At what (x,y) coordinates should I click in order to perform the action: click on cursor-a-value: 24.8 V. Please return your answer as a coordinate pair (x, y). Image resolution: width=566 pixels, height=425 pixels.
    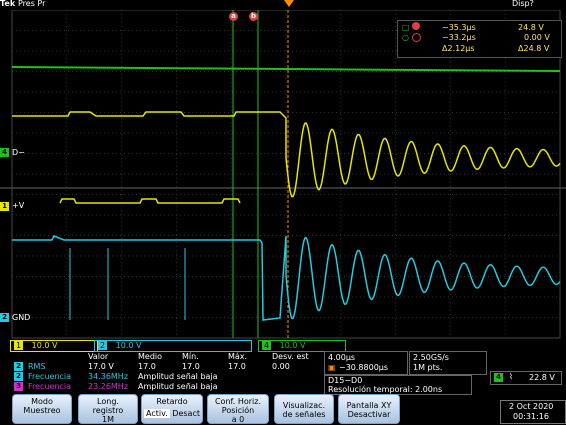
    Looking at the image, I should click on (531, 27).